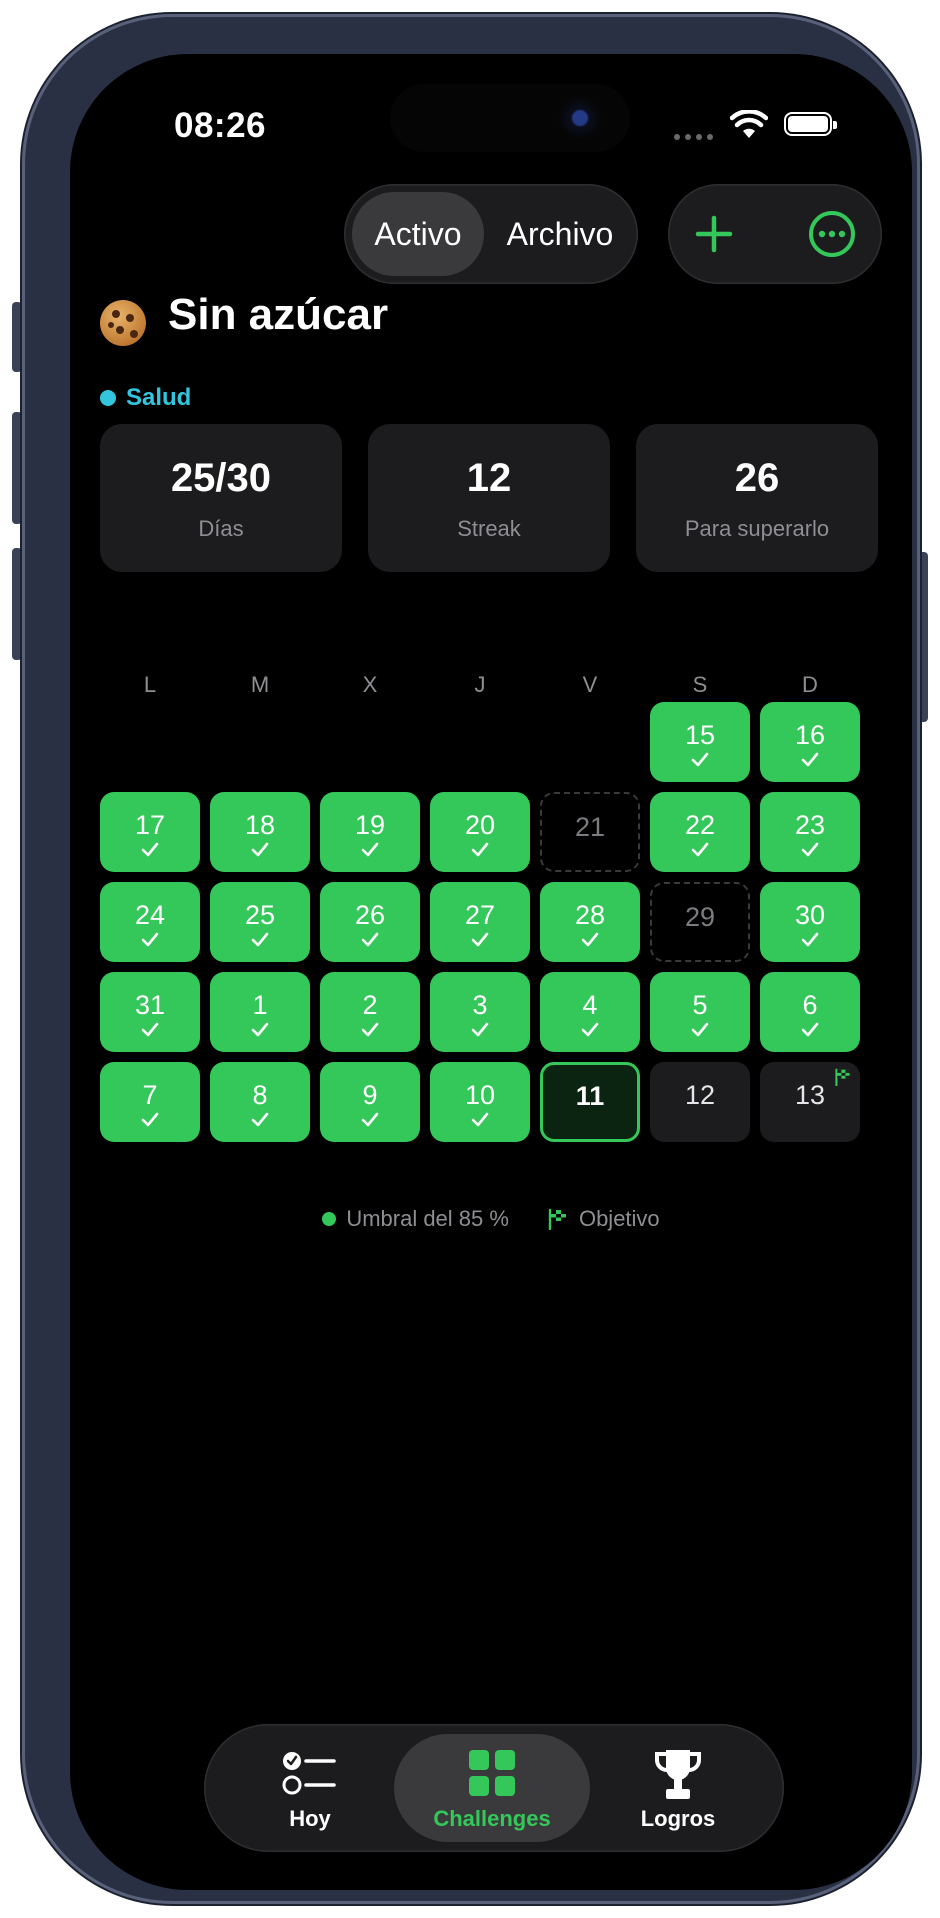 The image size is (940, 1918). I want to click on legend-threshold: Umbral del 85 %, so click(415, 1219).